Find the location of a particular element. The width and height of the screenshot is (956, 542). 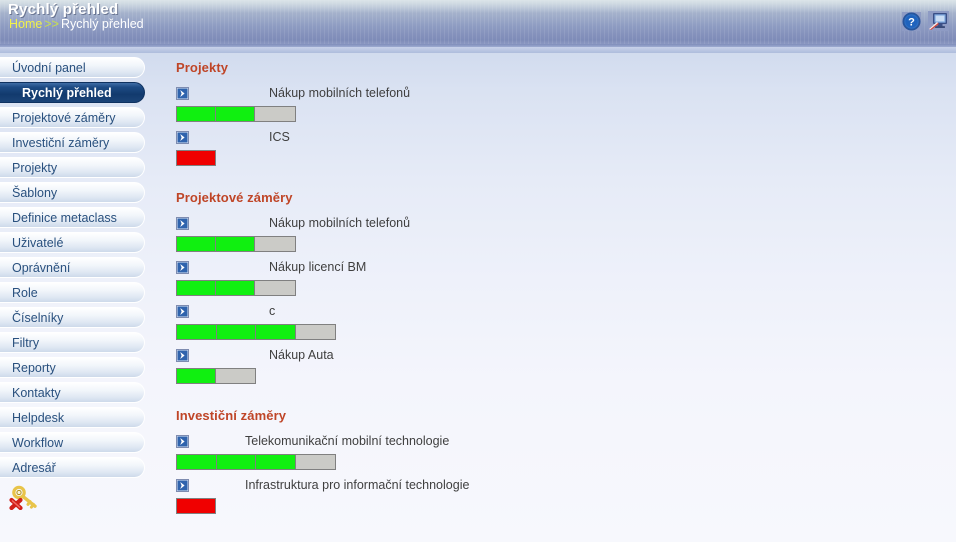

key-with-red-x-icon is located at coordinates (72, 497).